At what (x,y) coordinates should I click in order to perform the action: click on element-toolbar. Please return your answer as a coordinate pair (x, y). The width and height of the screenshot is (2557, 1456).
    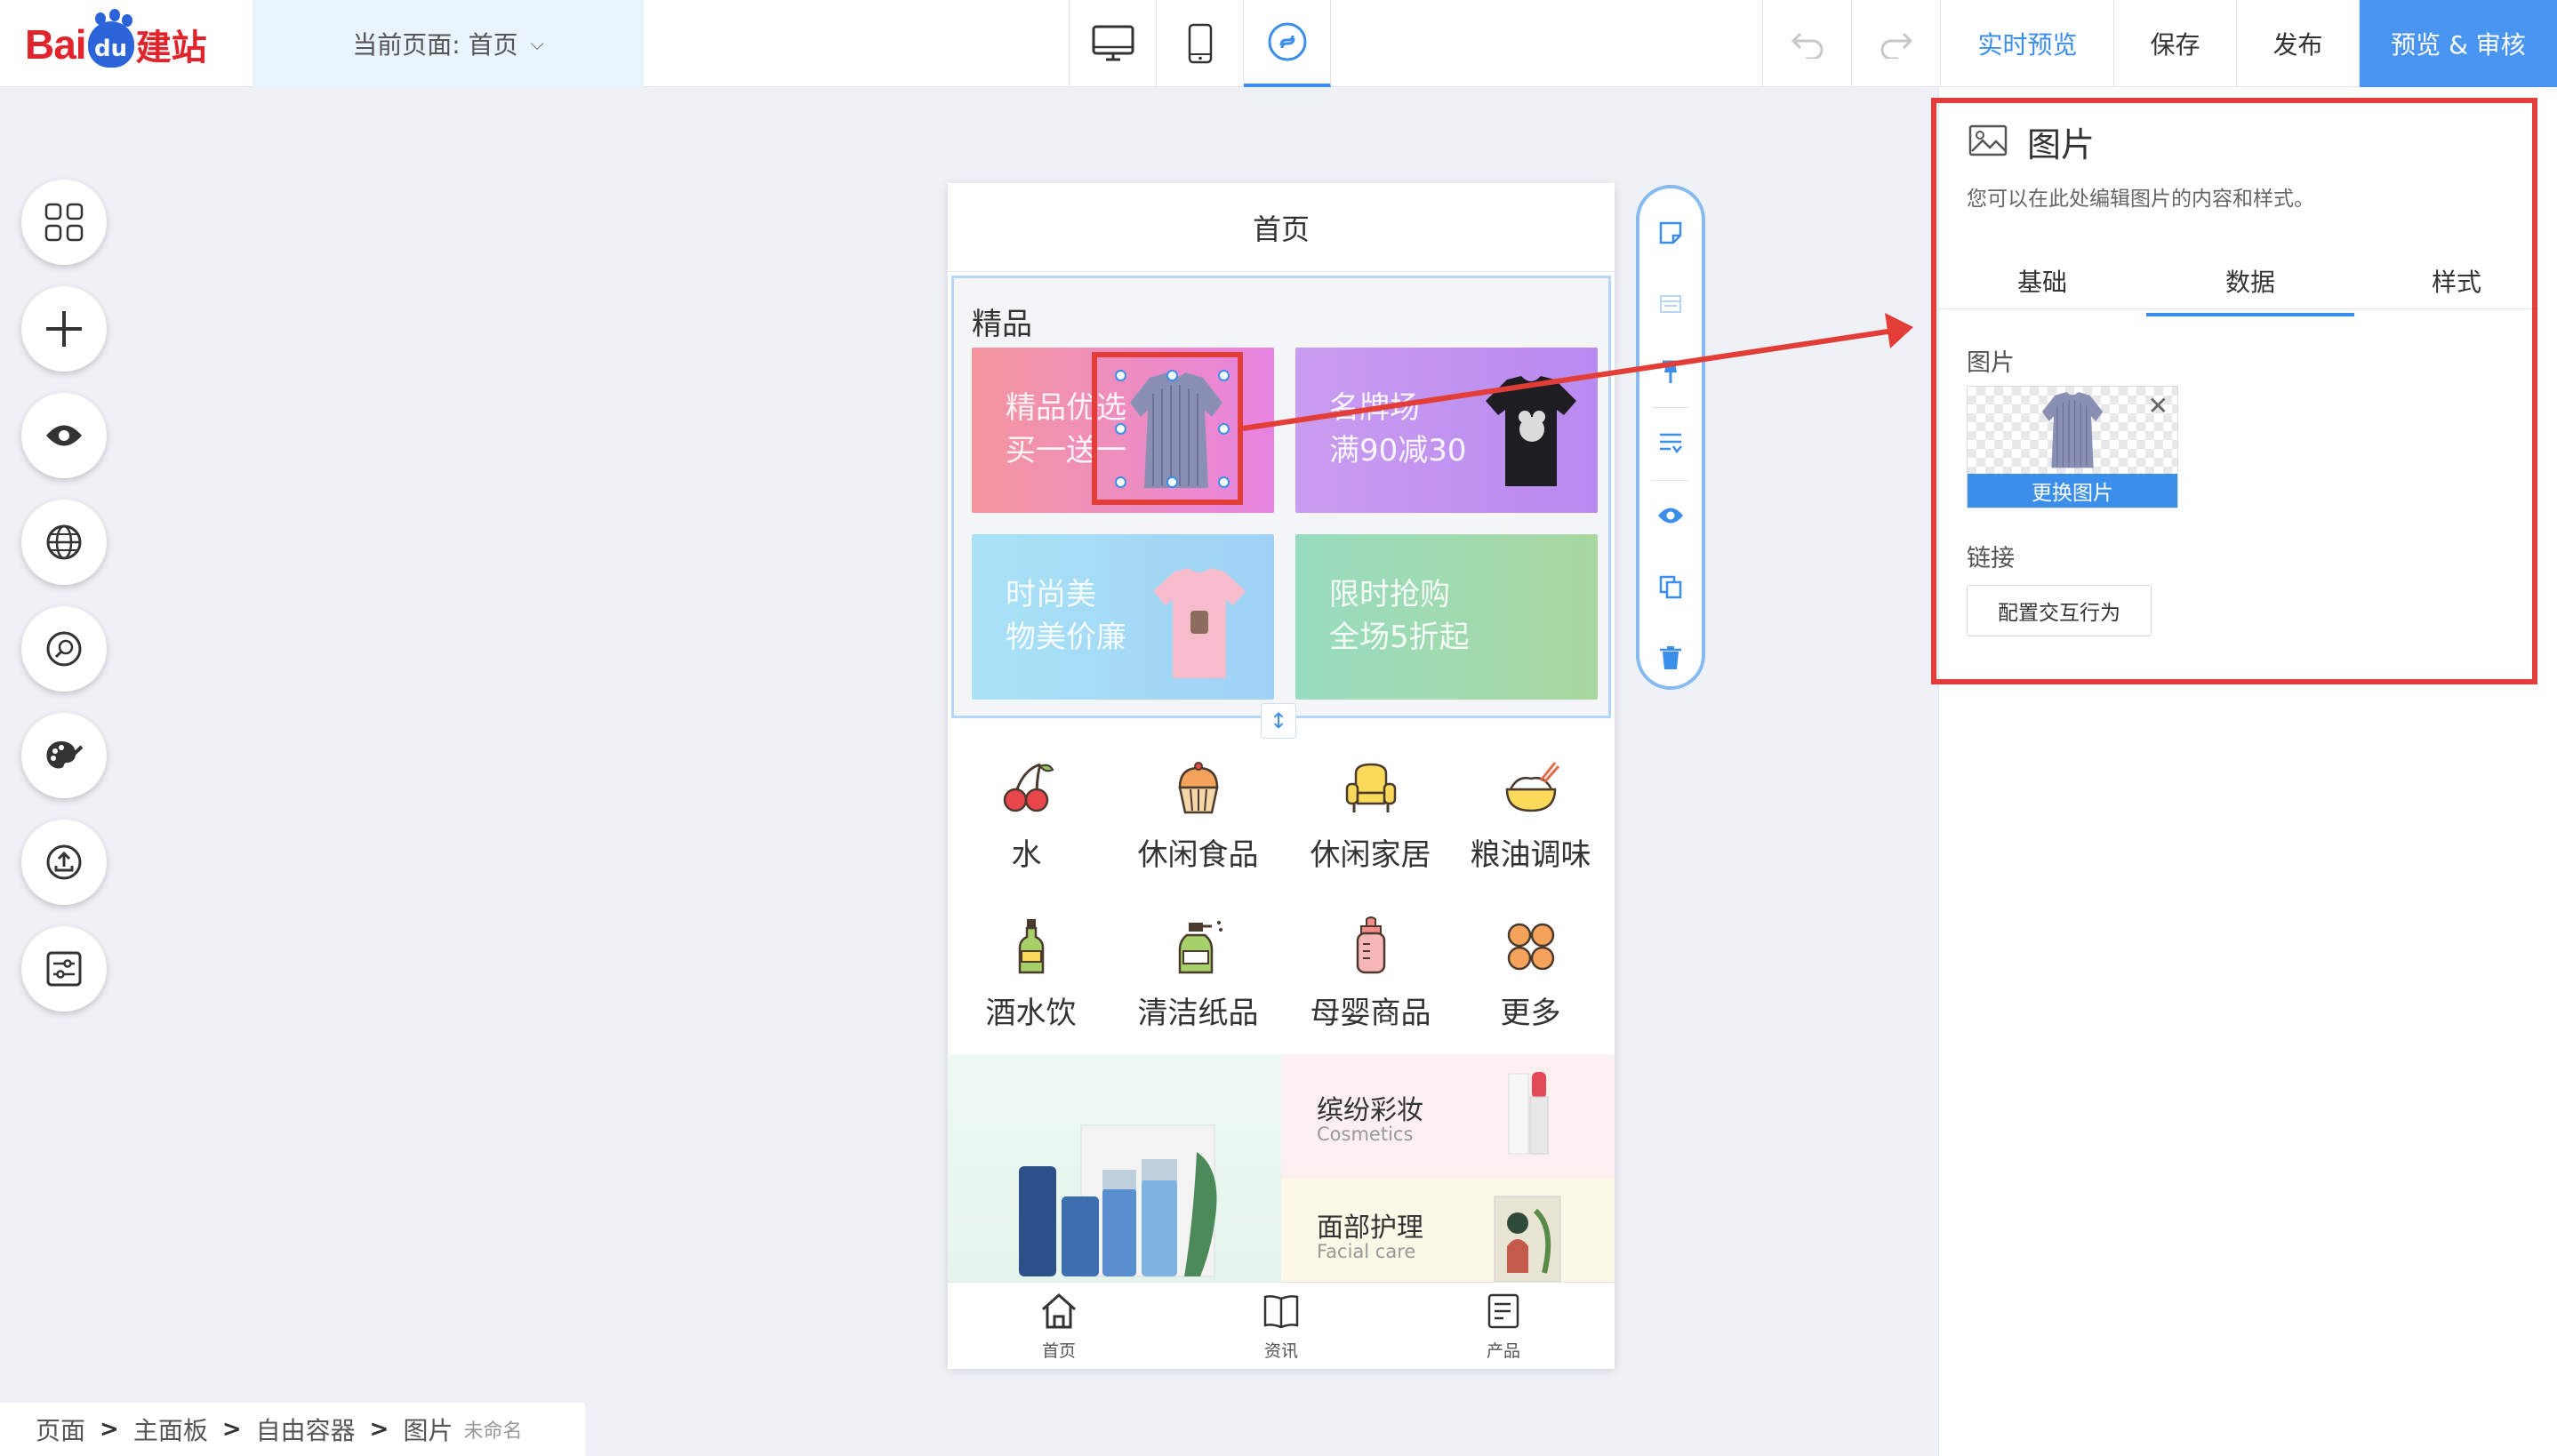
    Looking at the image, I should click on (1670, 437).